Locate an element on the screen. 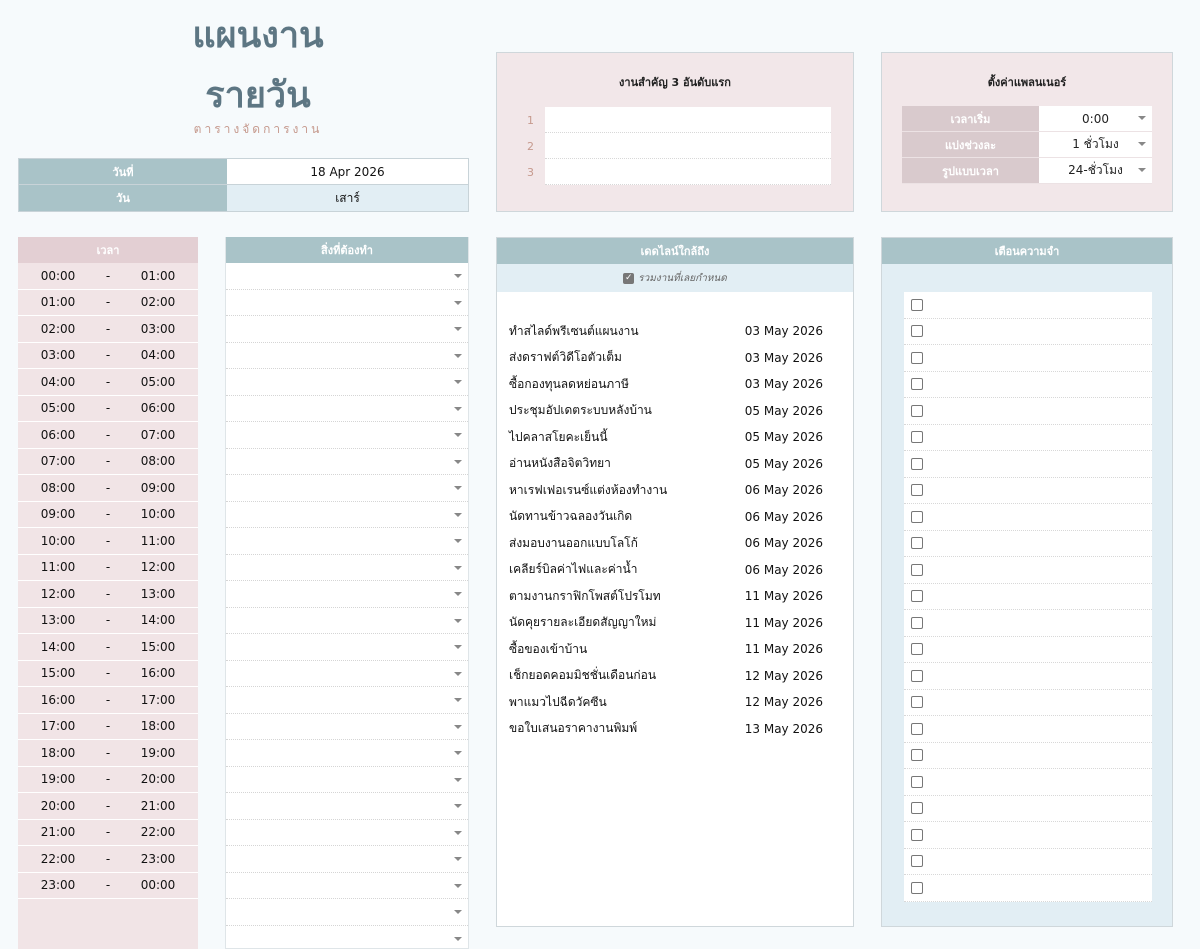  time-slot-start: 23:00 is located at coordinates (58, 885).